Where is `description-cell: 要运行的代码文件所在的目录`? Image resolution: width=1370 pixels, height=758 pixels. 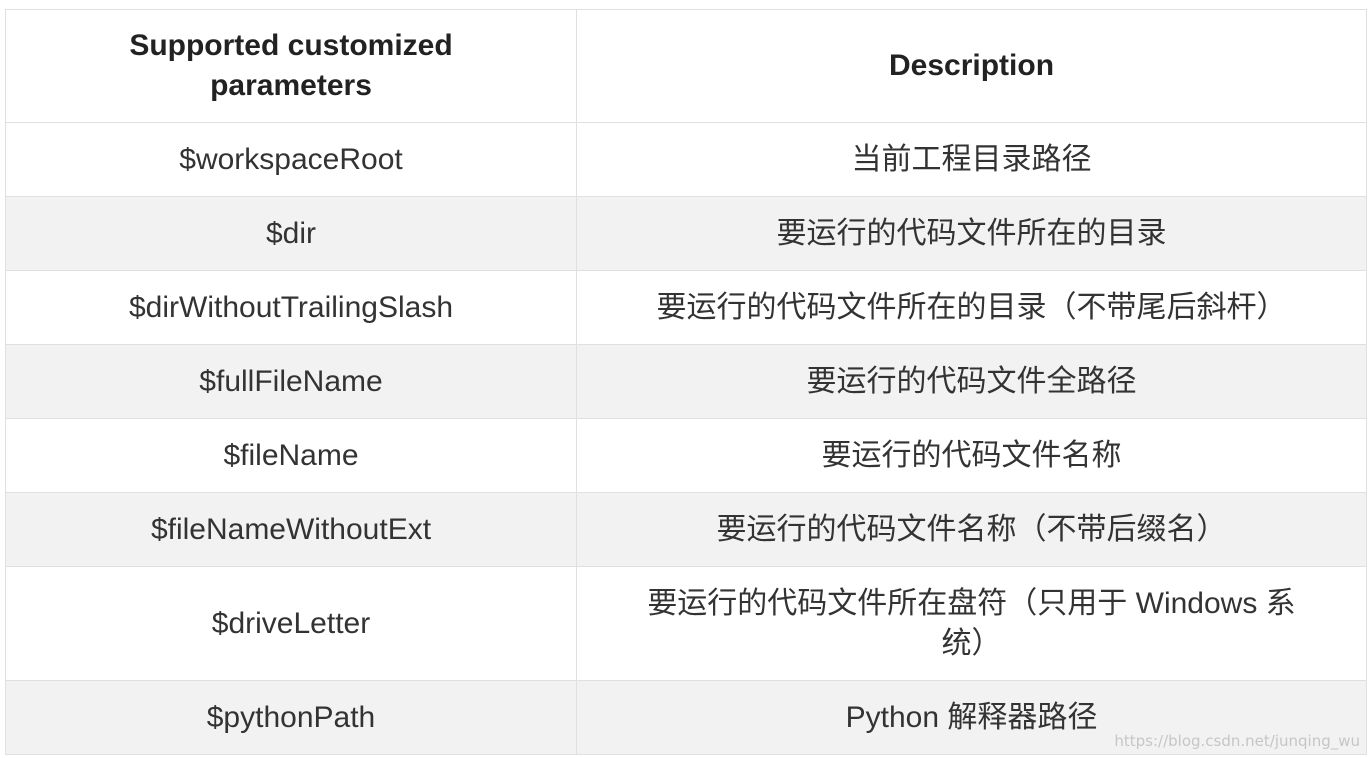
description-cell: 要运行的代码文件所在的目录 is located at coordinates (971, 233).